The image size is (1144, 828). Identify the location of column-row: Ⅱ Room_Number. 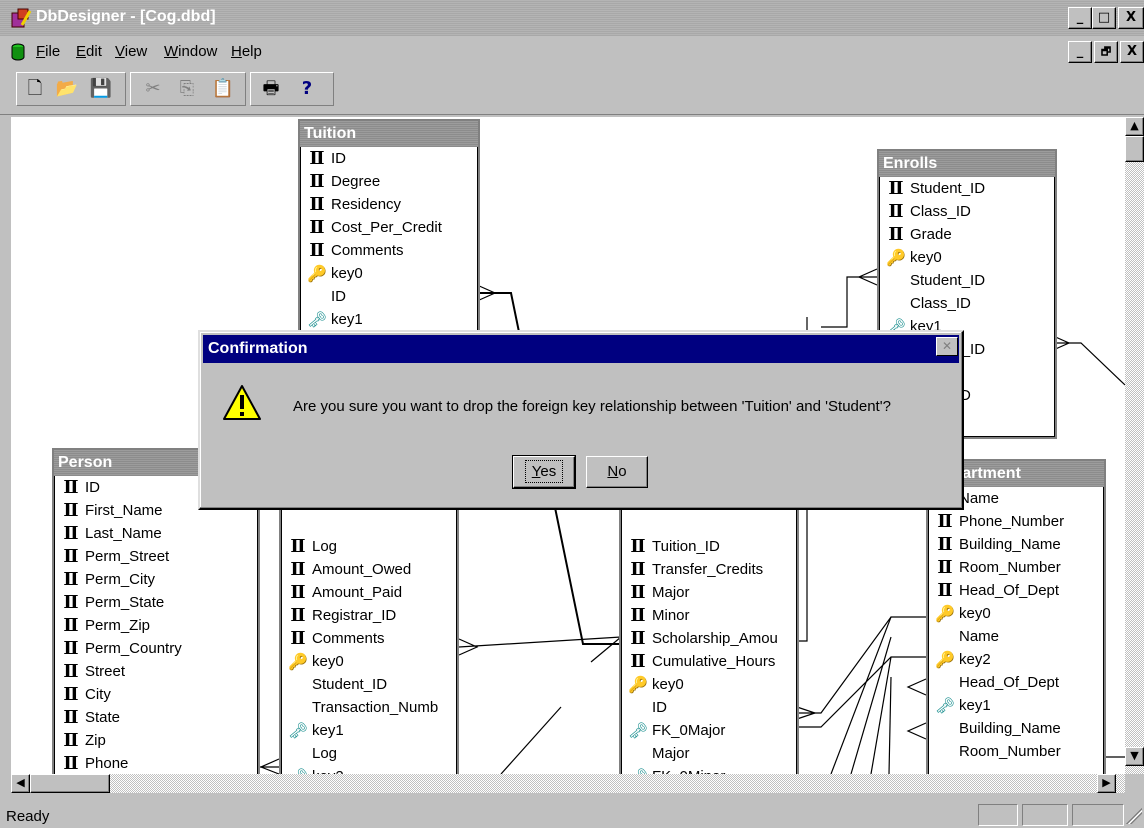
(1016, 567).